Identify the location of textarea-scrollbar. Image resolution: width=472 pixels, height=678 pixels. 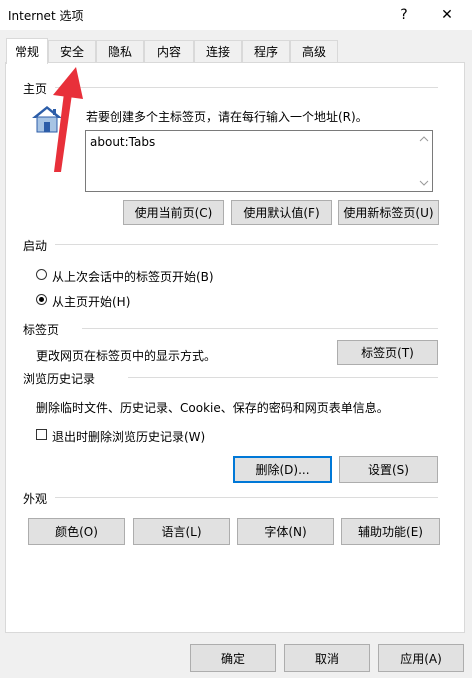
(424, 161).